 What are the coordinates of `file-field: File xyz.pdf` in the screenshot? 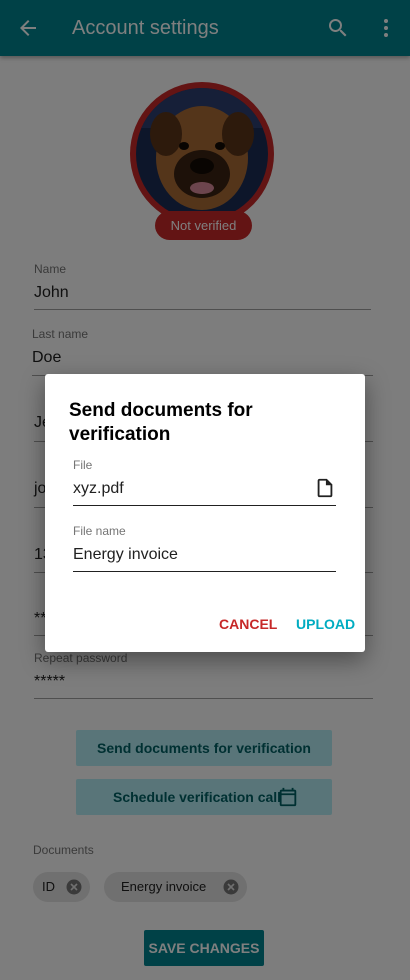 It's located at (204, 483).